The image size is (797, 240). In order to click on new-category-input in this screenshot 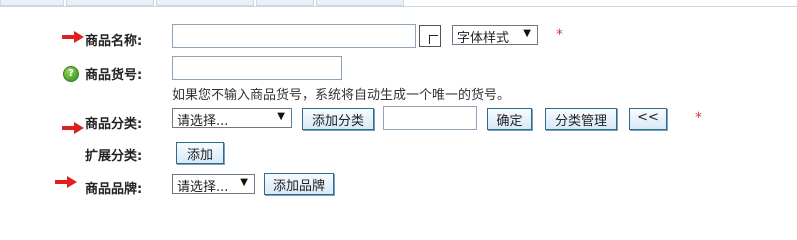, I will do `click(430, 118)`.